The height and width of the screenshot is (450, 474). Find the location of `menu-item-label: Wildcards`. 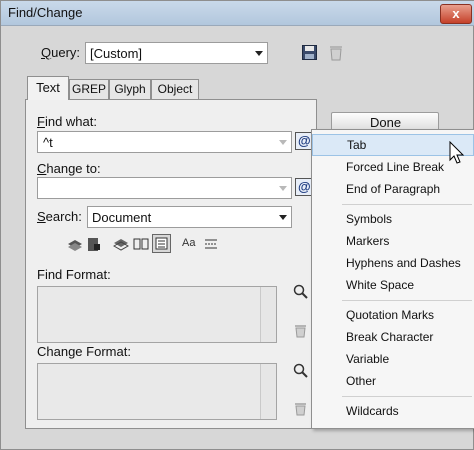

menu-item-label: Wildcards is located at coordinates (372, 411).